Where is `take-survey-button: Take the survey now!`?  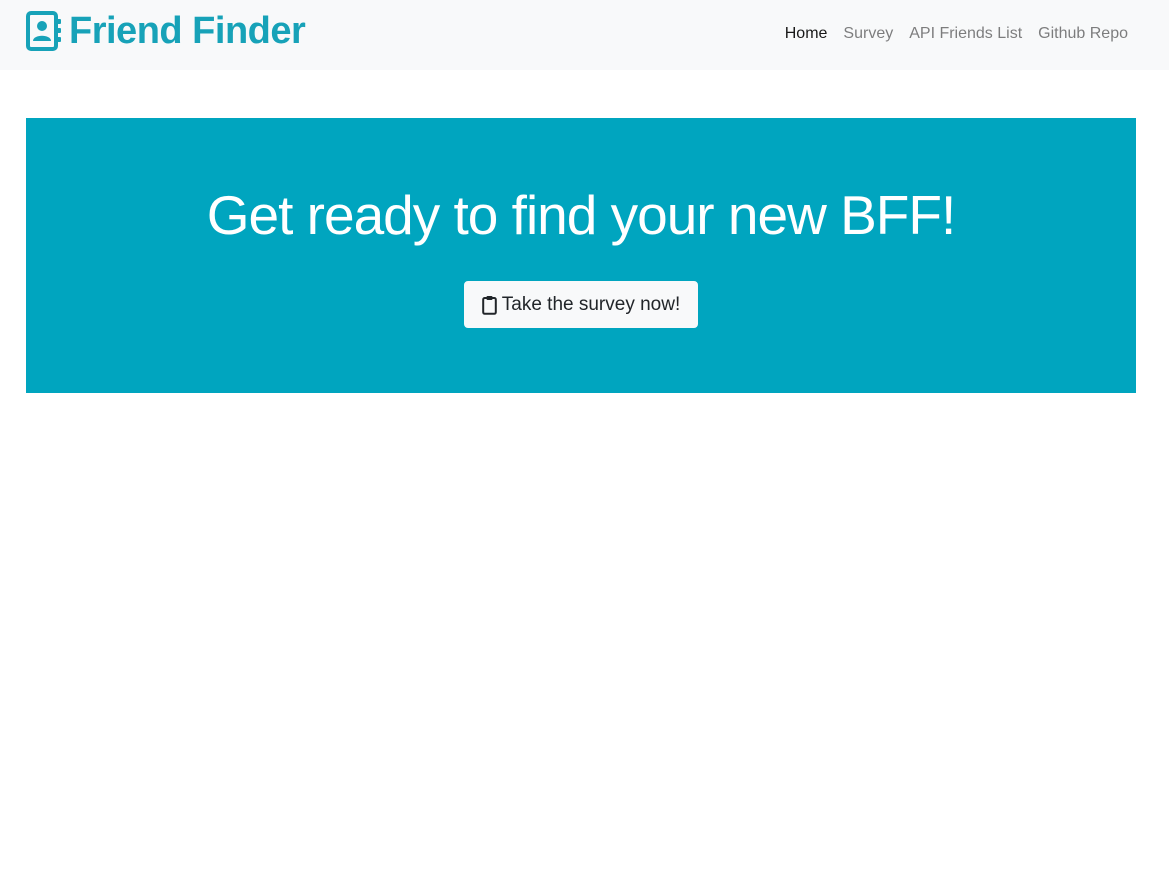 take-survey-button: Take the survey now! is located at coordinates (581, 304).